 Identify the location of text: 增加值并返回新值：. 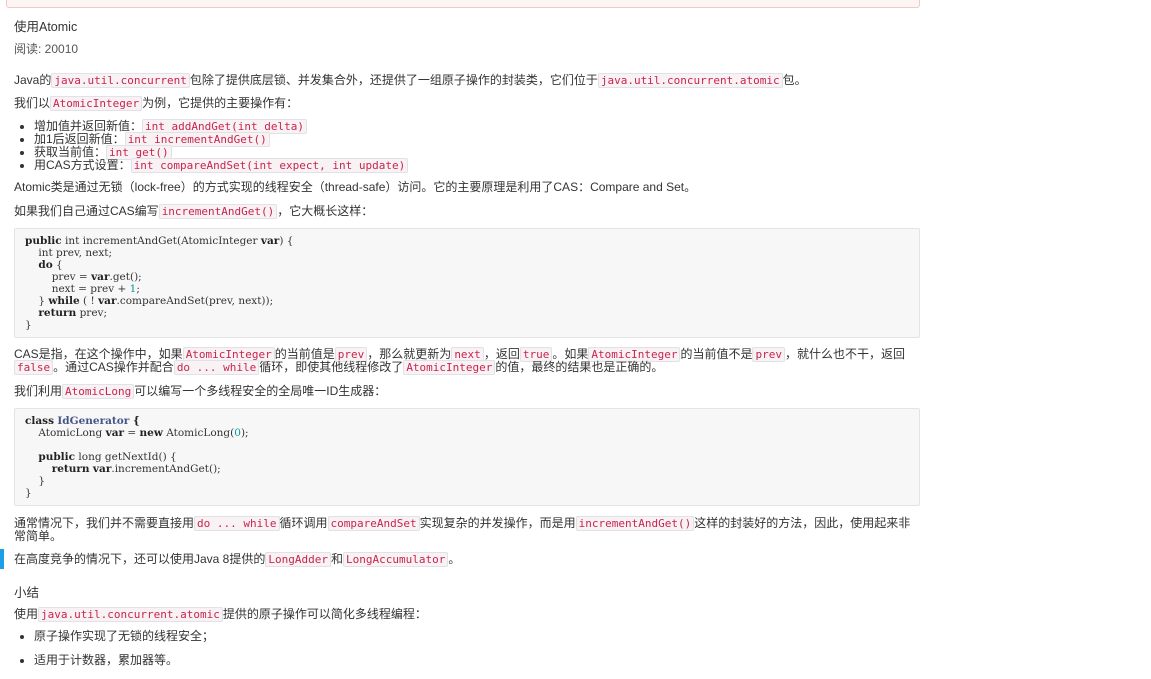
(88, 126).